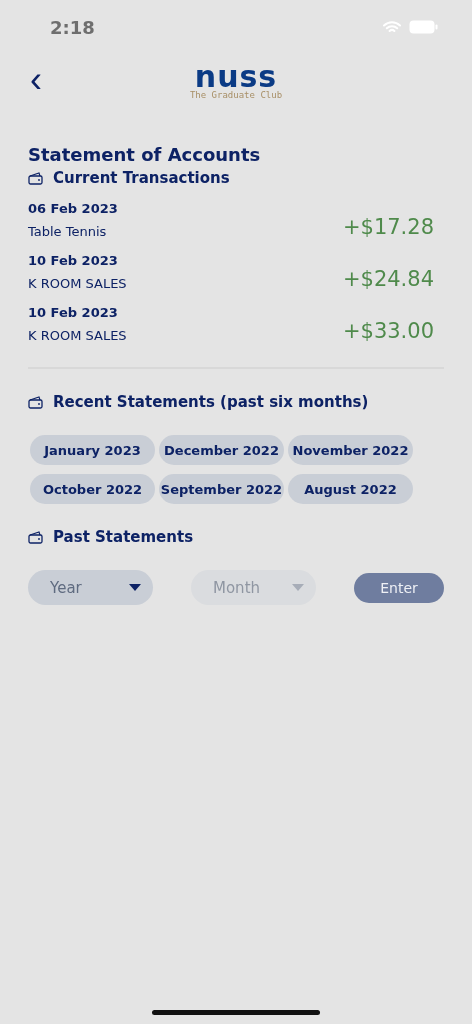  Describe the element at coordinates (68, 231) in the screenshot. I see `transaction-description: Table Tennis` at that location.